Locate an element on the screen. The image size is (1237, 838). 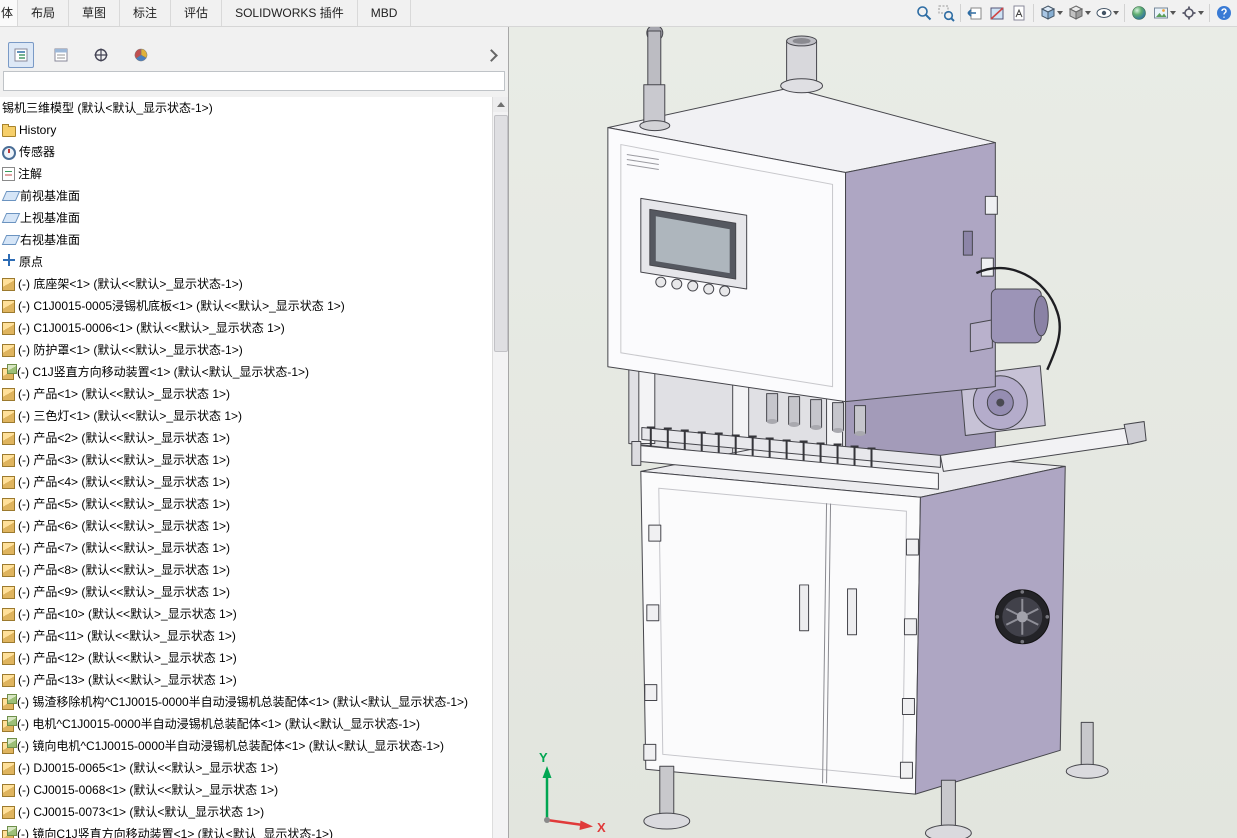
tree-item: (-) 产品<3> (默认<<默认>_显示状态 1>) is located at coordinates (246, 460).